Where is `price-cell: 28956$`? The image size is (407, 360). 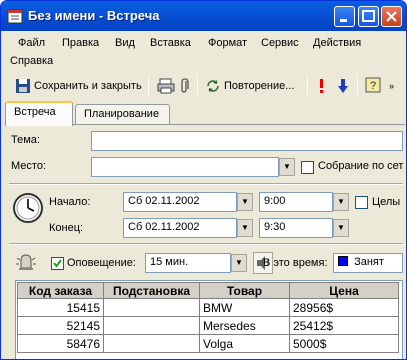 price-cell: 28956$ is located at coordinates (344, 307).